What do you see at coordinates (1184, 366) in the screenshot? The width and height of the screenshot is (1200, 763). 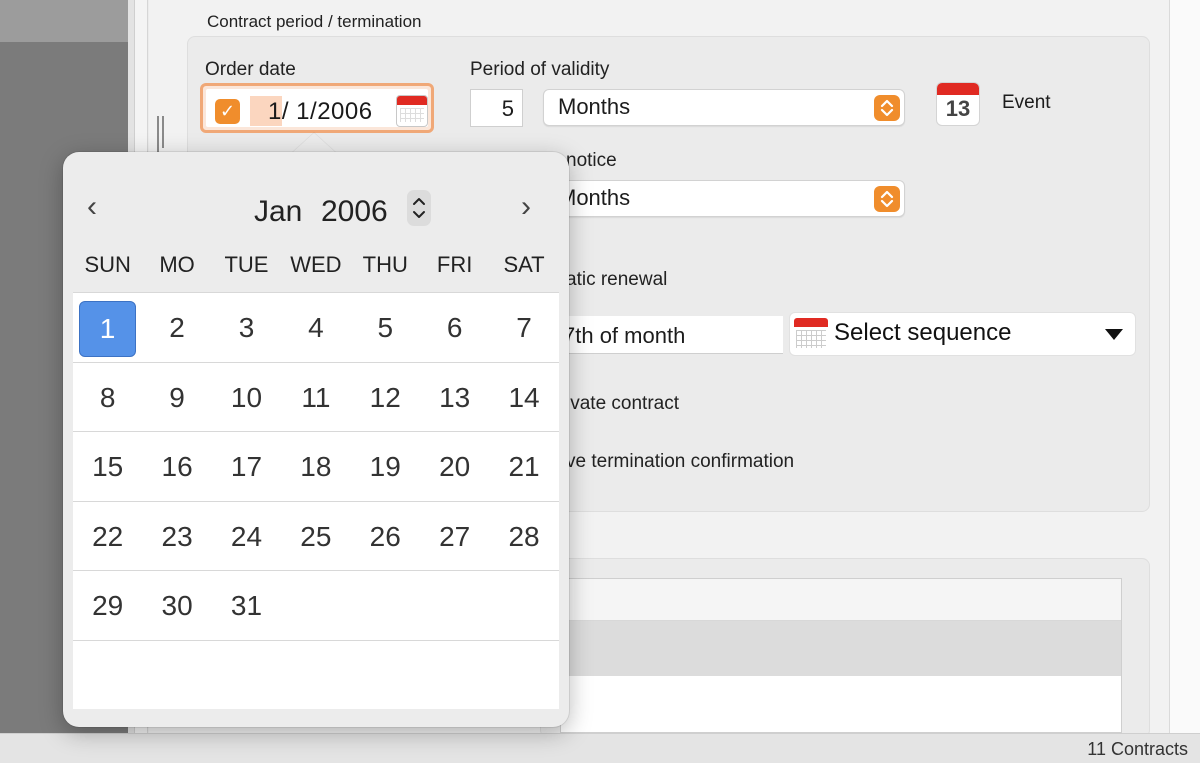 I see `vertical-scrollbar` at bounding box center [1184, 366].